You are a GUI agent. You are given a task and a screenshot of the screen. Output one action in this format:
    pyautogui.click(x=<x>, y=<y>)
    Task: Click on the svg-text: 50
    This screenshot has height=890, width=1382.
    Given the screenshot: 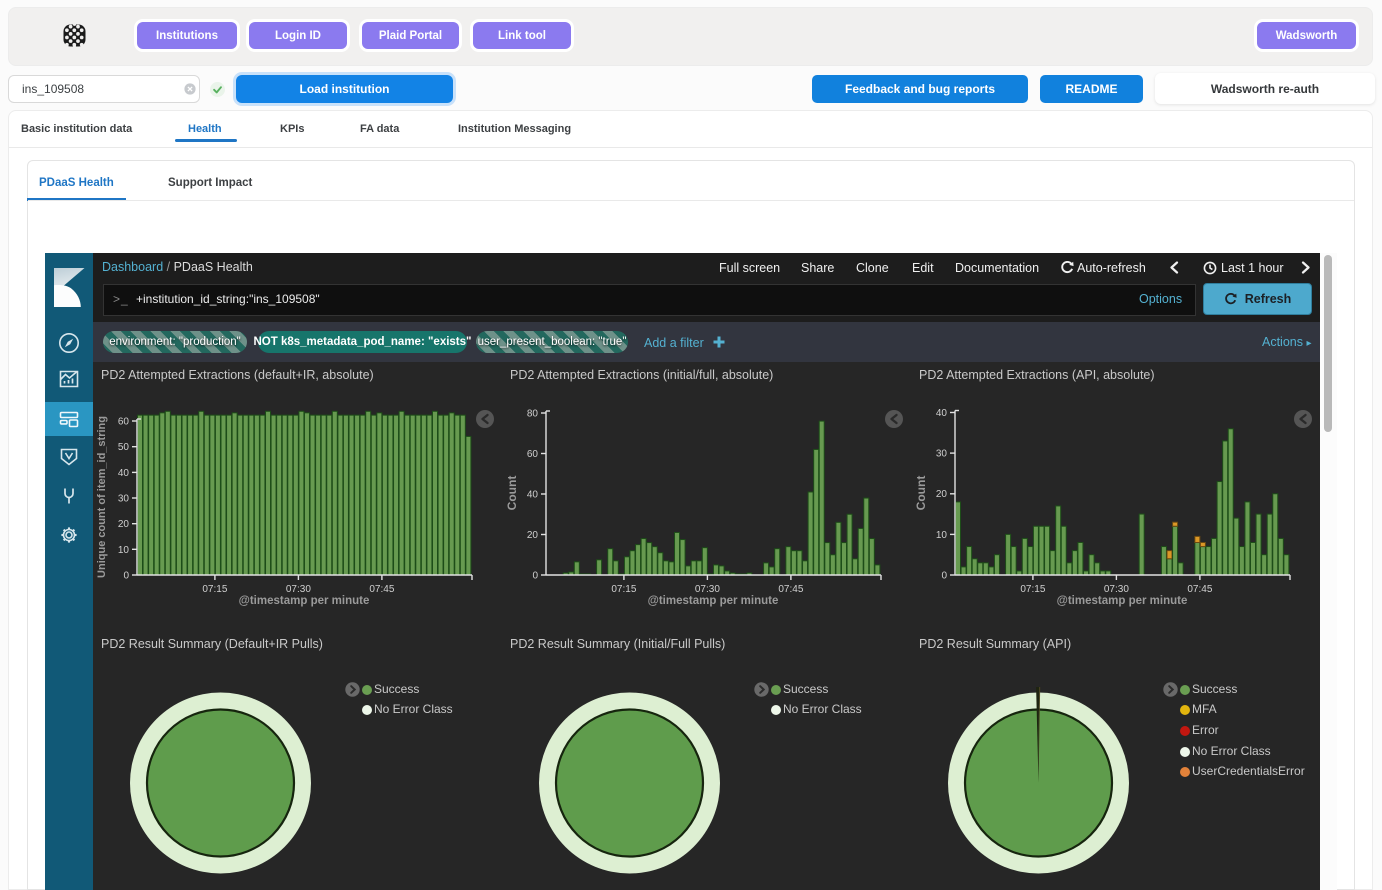 What is the action you would take?
    pyautogui.click(x=124, y=447)
    